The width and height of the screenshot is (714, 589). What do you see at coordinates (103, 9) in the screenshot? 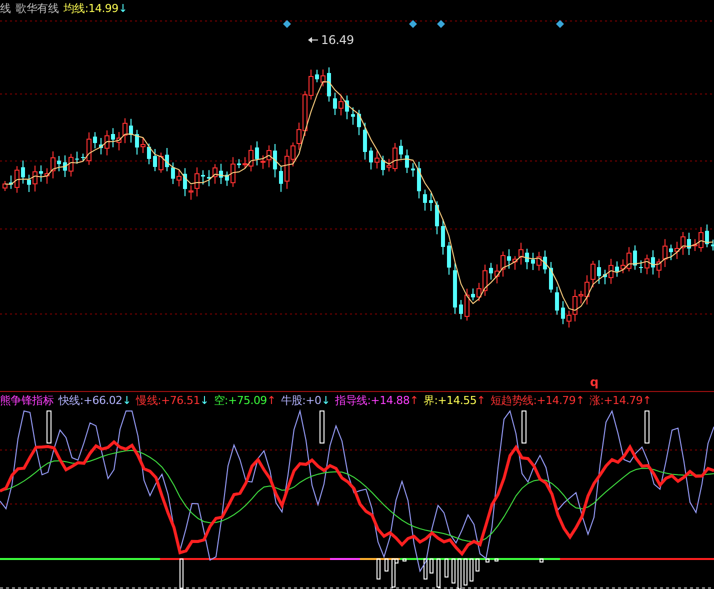
I see `legend-value: 14.99` at bounding box center [103, 9].